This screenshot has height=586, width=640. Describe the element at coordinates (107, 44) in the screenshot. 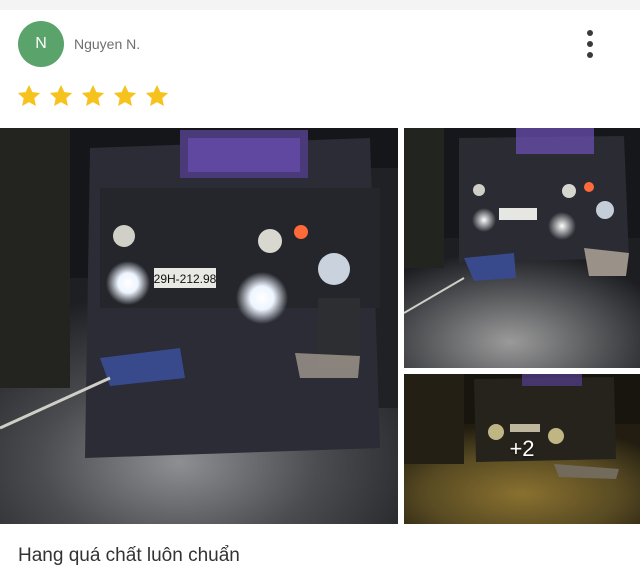

I see `reviewer-name: Nguyen N.` at that location.